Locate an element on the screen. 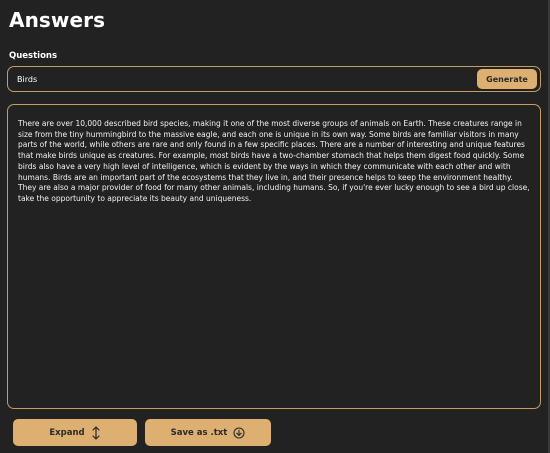  page-title: Answers is located at coordinates (57, 20).